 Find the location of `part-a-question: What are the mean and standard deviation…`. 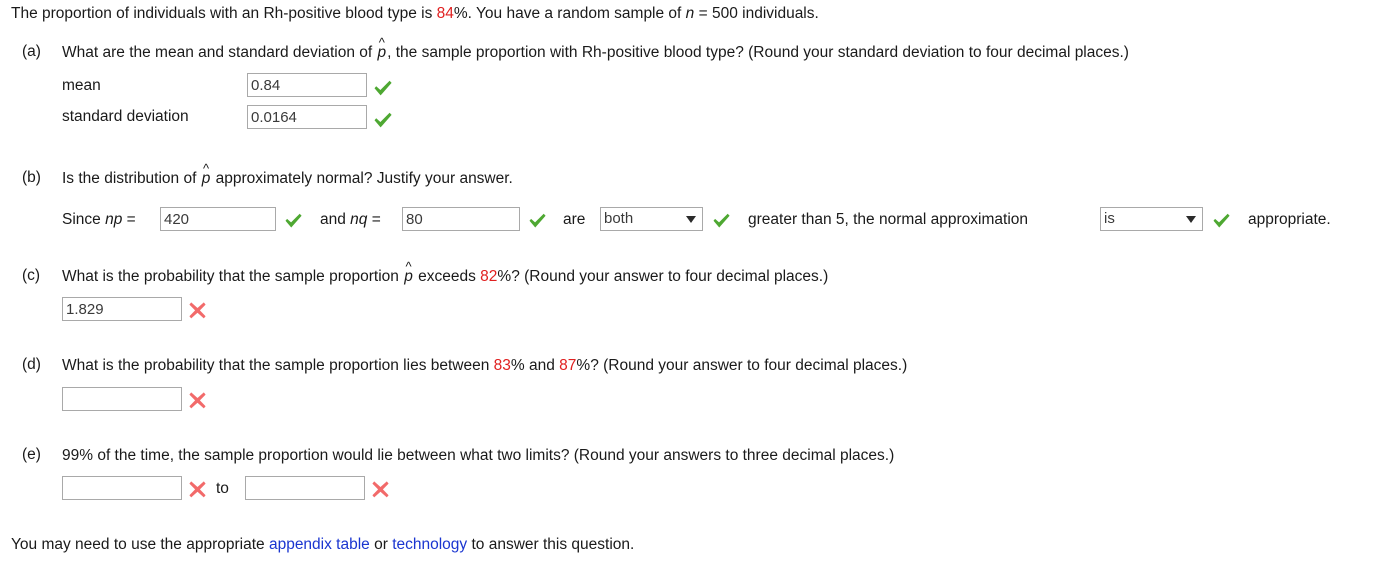

part-a-question: What are the mean and standard deviation… is located at coordinates (595, 49).